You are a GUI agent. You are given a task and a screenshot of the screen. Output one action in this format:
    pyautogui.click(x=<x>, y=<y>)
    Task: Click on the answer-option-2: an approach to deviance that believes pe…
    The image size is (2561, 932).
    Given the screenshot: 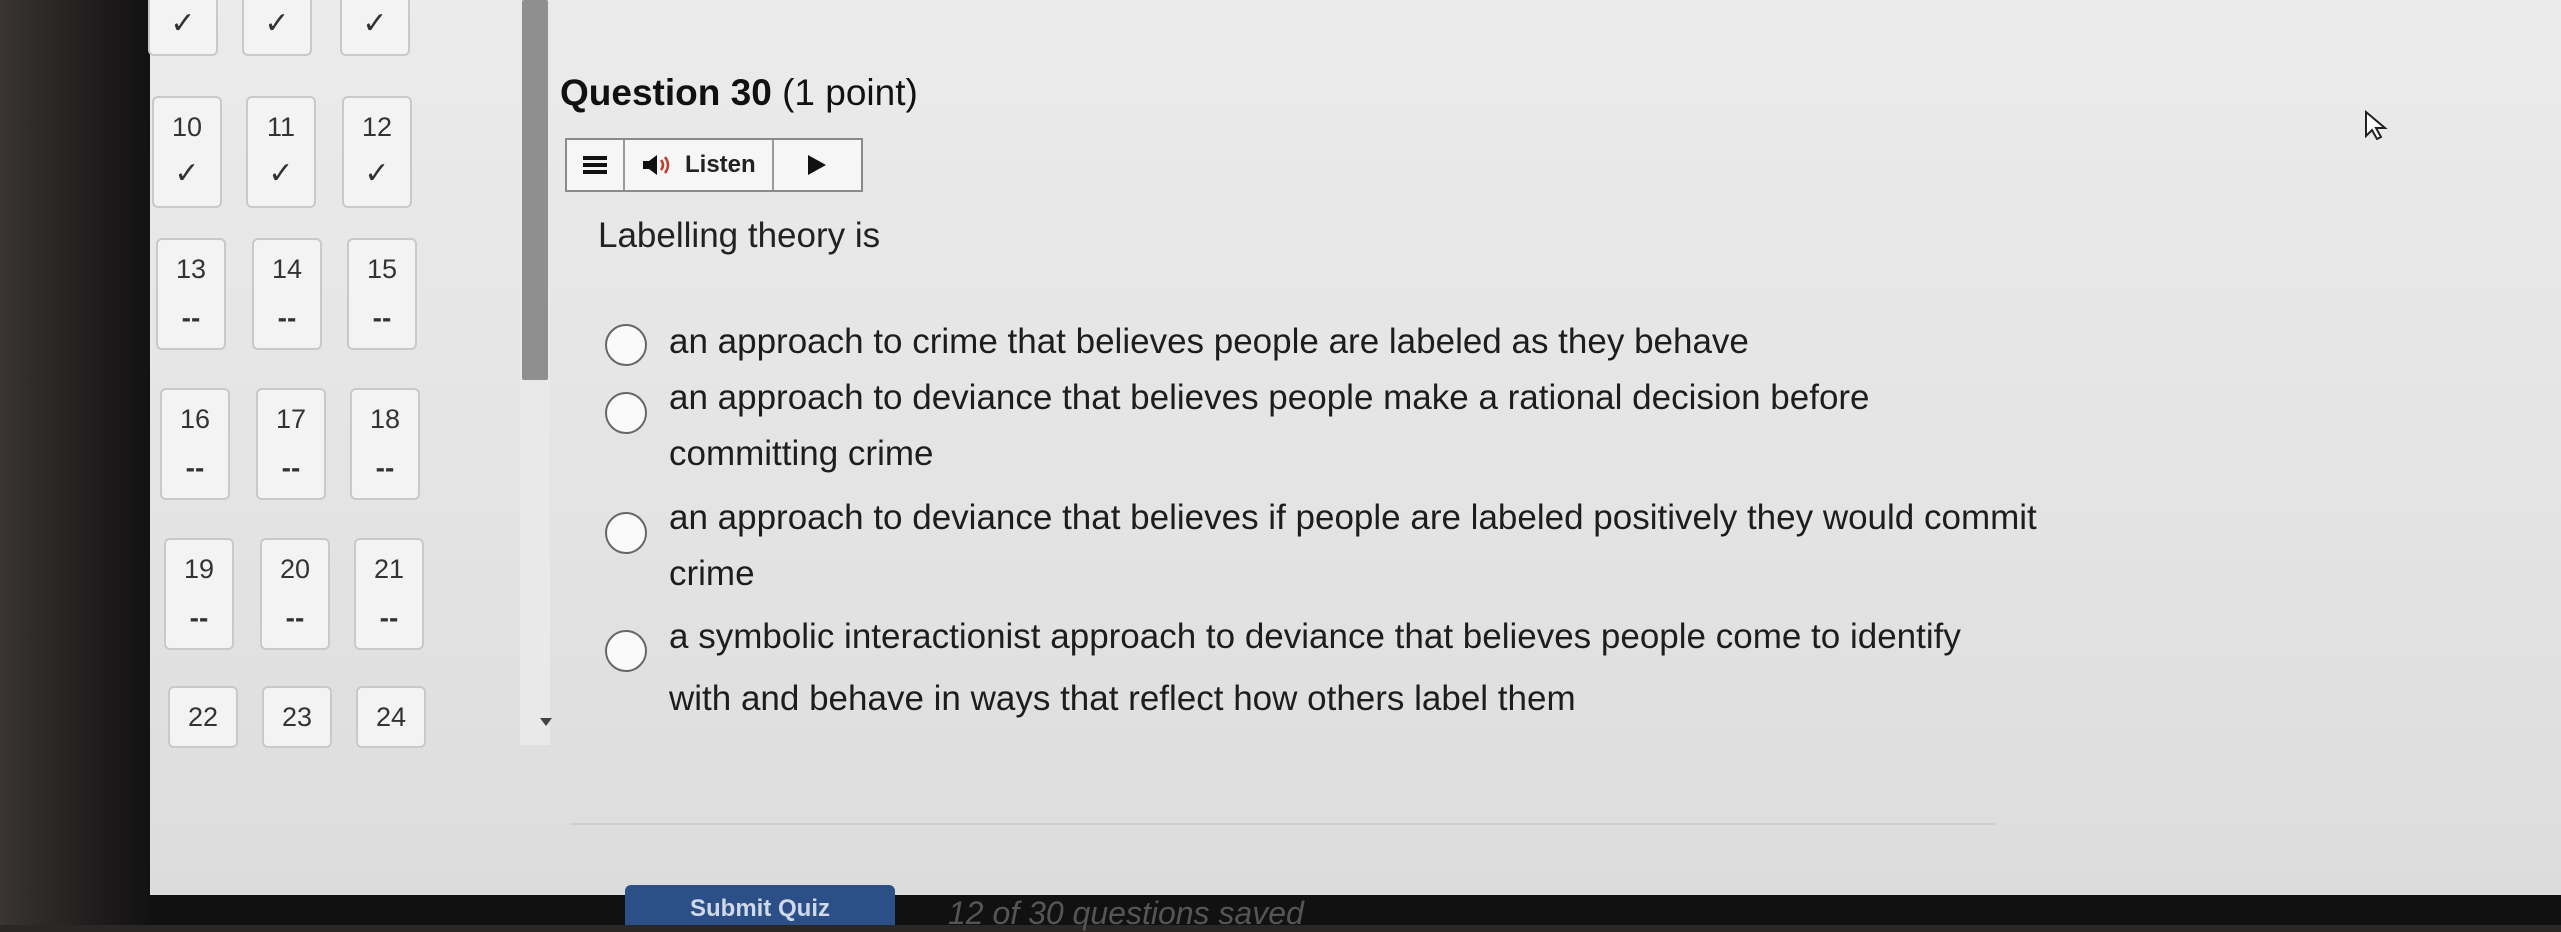 What is the action you would take?
    pyautogui.click(x=1307, y=426)
    